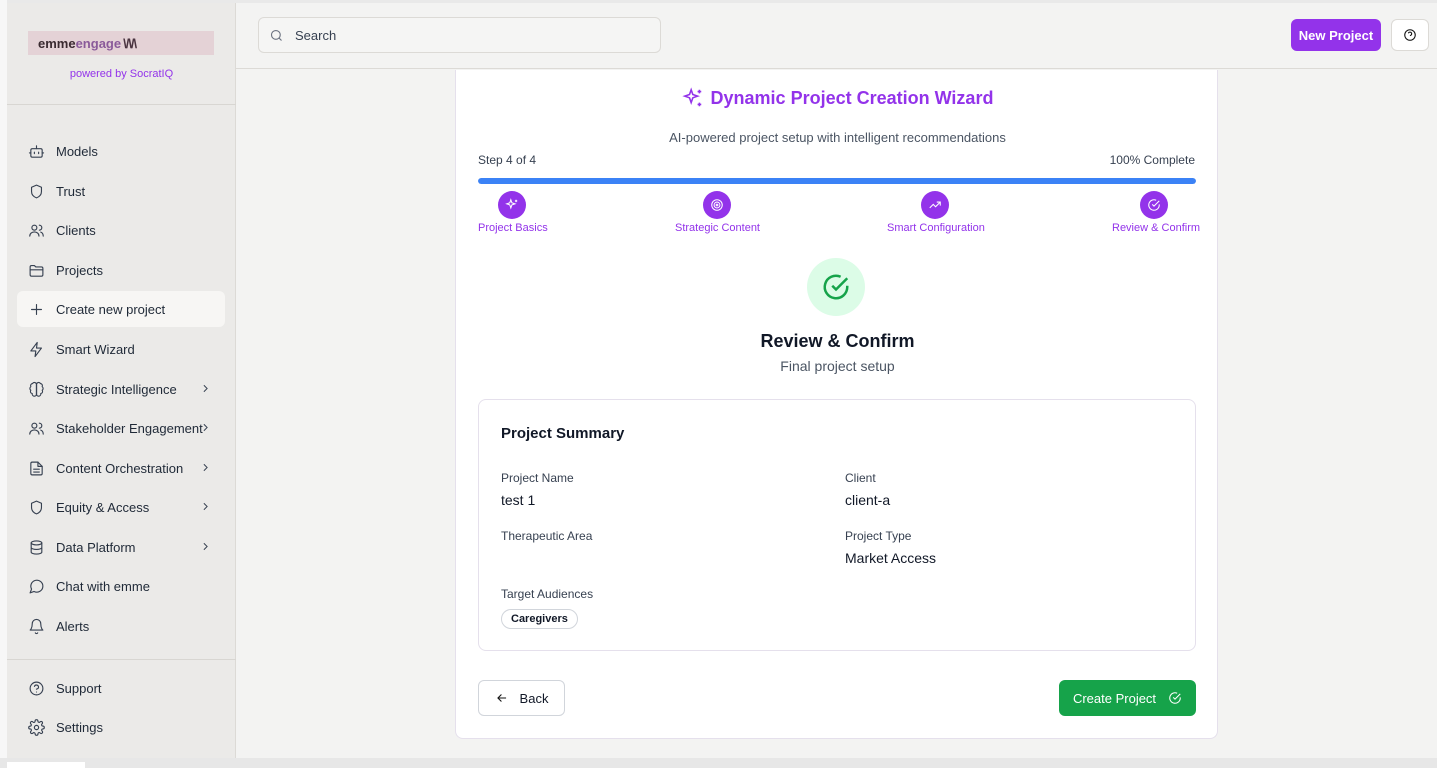  What do you see at coordinates (1154, 205) in the screenshot?
I see `step-dot-review-confirm` at bounding box center [1154, 205].